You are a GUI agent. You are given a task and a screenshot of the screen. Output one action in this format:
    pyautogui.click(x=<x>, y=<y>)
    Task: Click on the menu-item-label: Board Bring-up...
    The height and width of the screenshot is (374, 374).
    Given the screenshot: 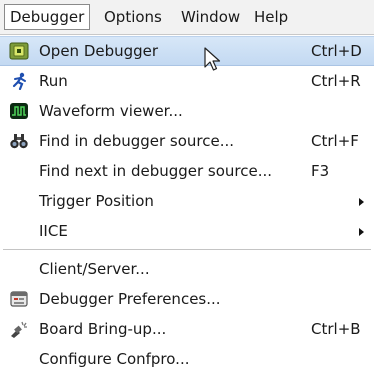 What is the action you would take?
    pyautogui.click(x=103, y=329)
    